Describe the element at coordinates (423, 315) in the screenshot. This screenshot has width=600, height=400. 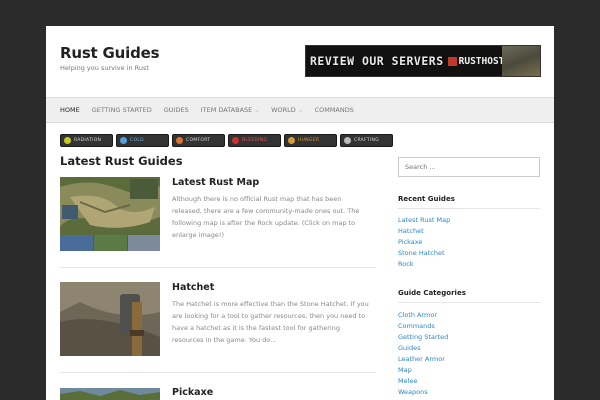
I see `category-link: Cloth Armor` at that location.